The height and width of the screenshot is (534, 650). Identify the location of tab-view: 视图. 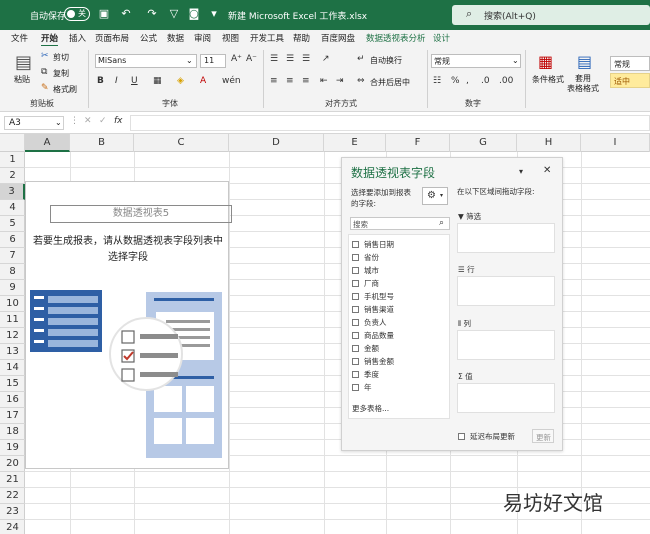
(230, 38).